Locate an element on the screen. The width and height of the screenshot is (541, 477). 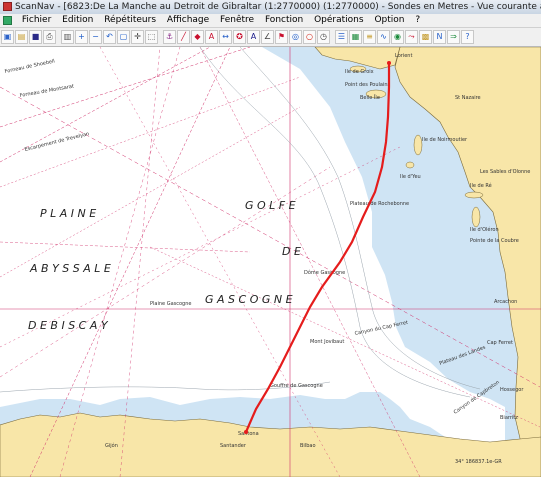
bearing-button: ∠ is located at coordinates (267, 37).